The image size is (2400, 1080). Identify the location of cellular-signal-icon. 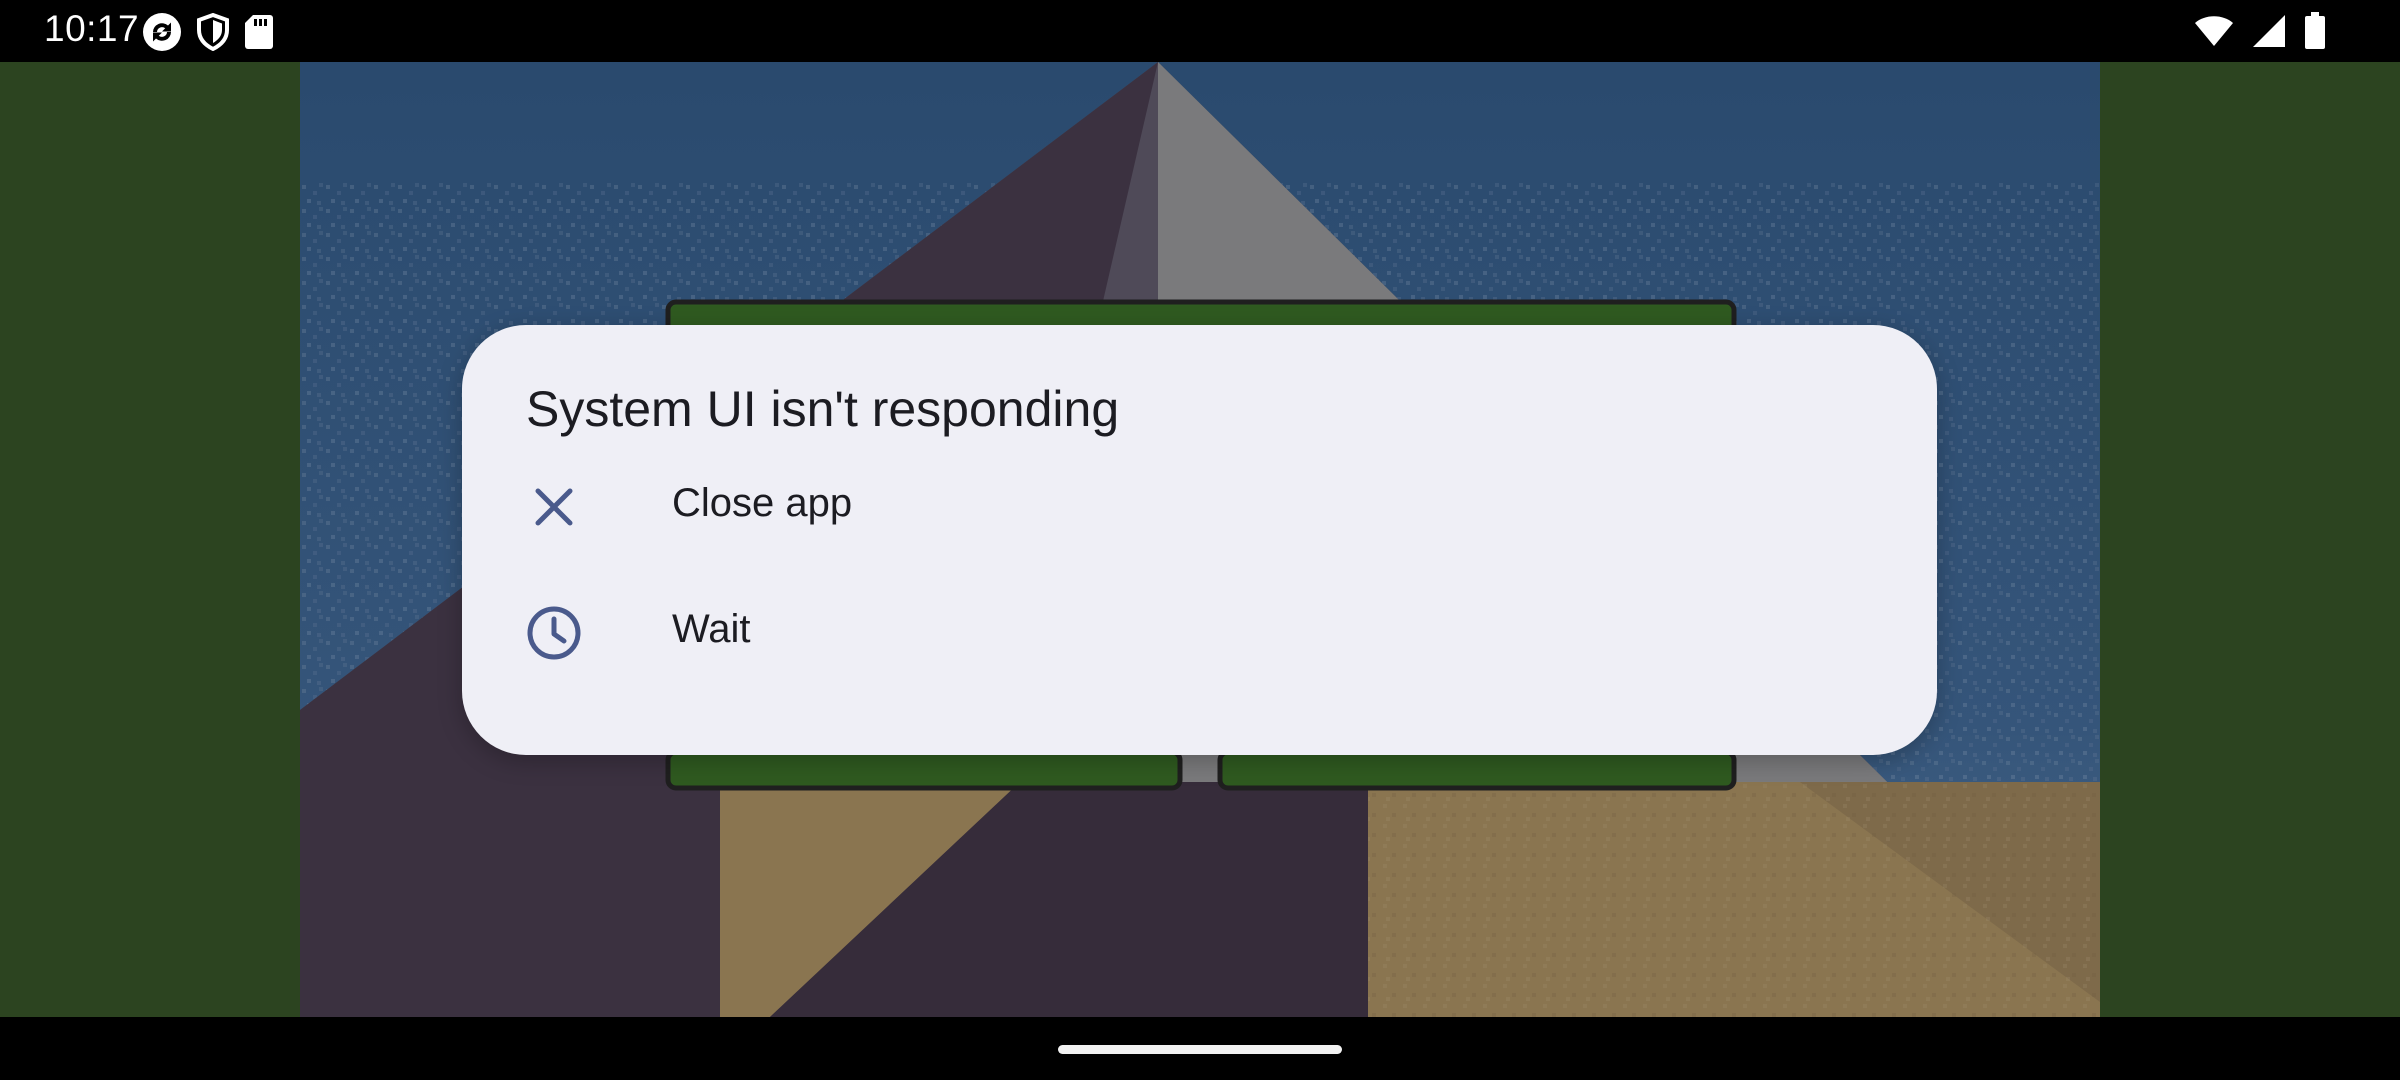
(2269, 31).